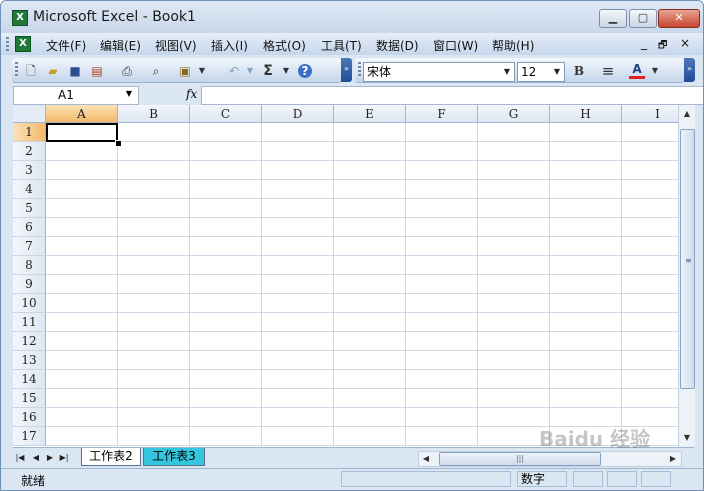  I want to click on fill-handle, so click(118, 143).